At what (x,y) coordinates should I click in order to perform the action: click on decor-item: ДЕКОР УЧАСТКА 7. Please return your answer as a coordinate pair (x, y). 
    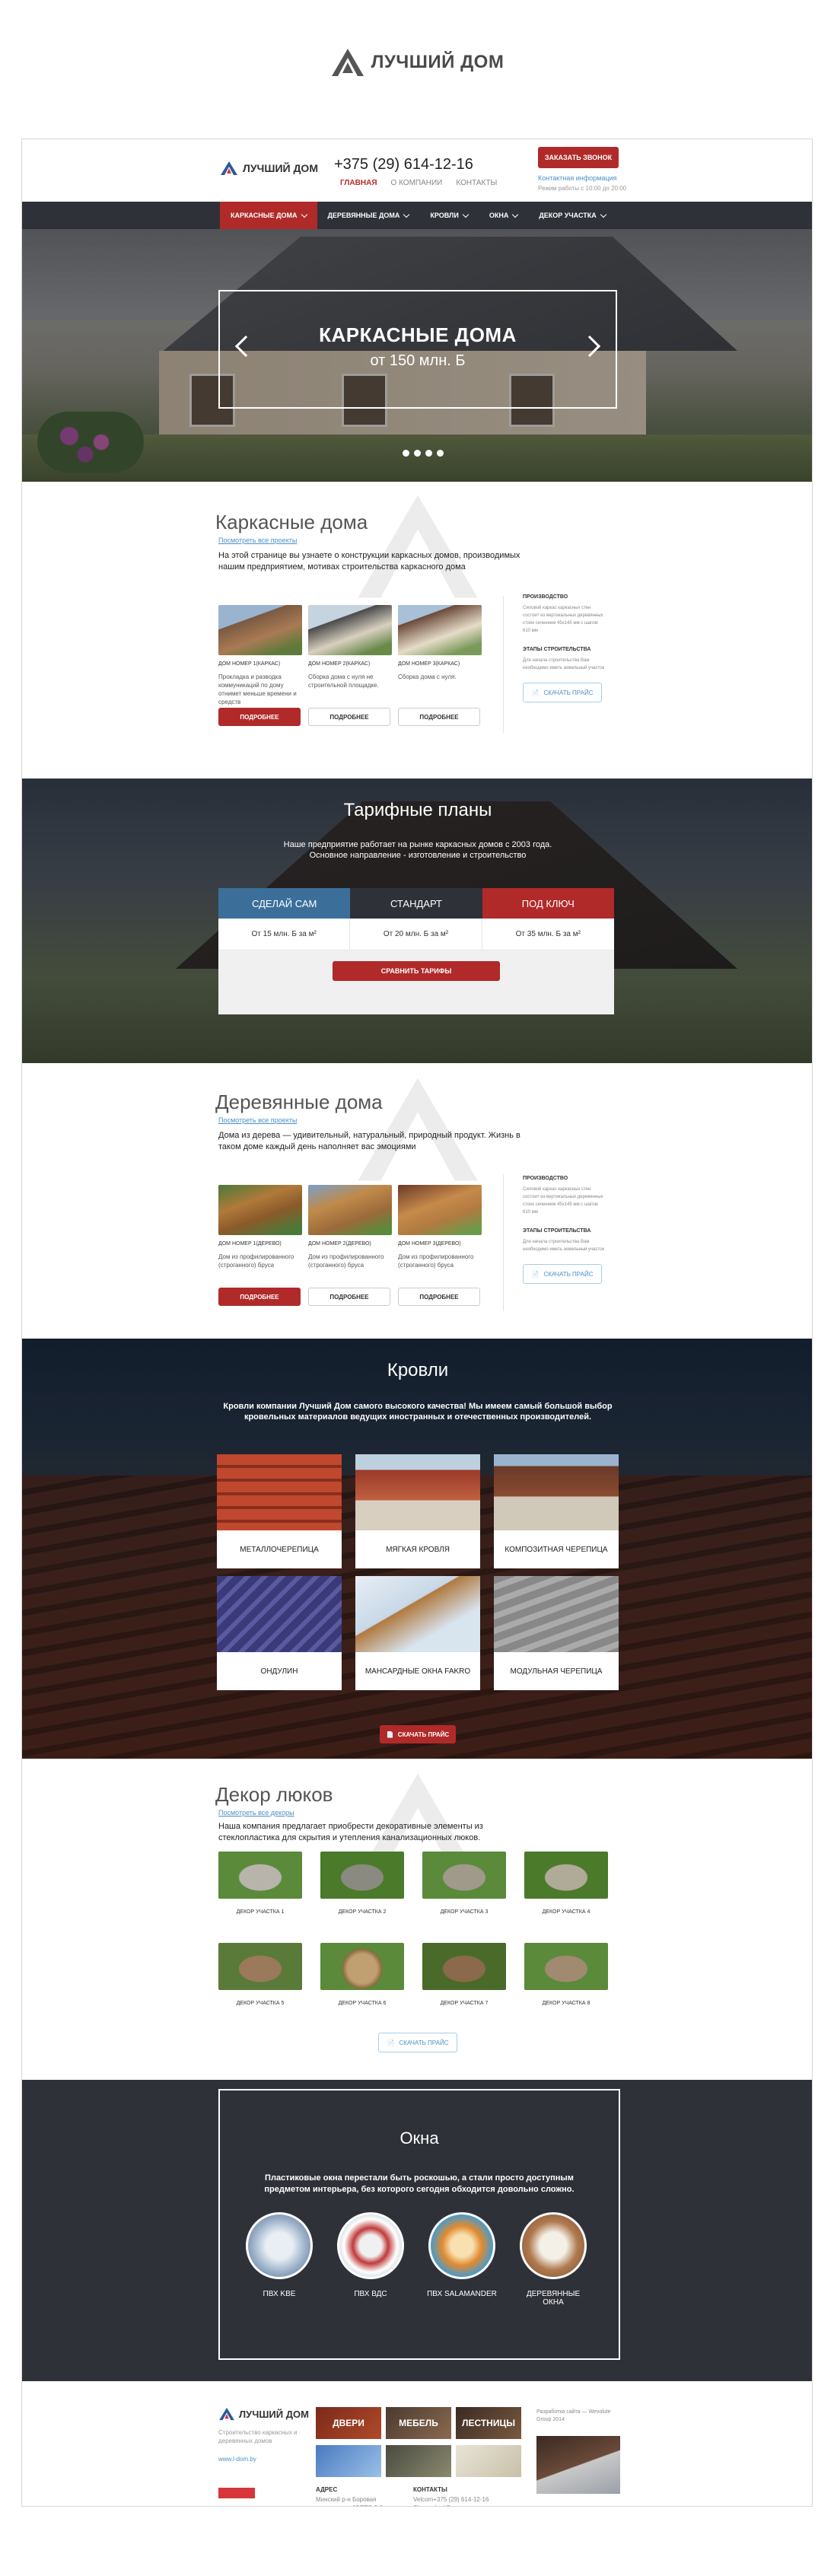
    Looking at the image, I should click on (464, 1974).